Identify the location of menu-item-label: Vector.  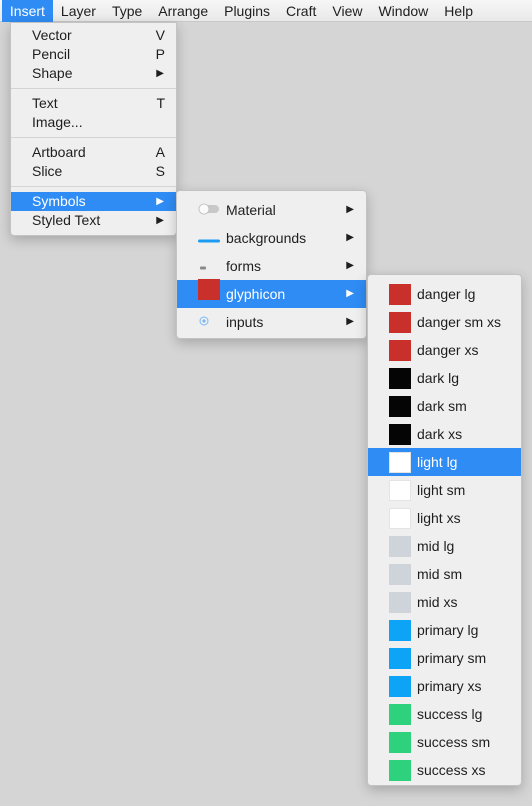
(52, 35).